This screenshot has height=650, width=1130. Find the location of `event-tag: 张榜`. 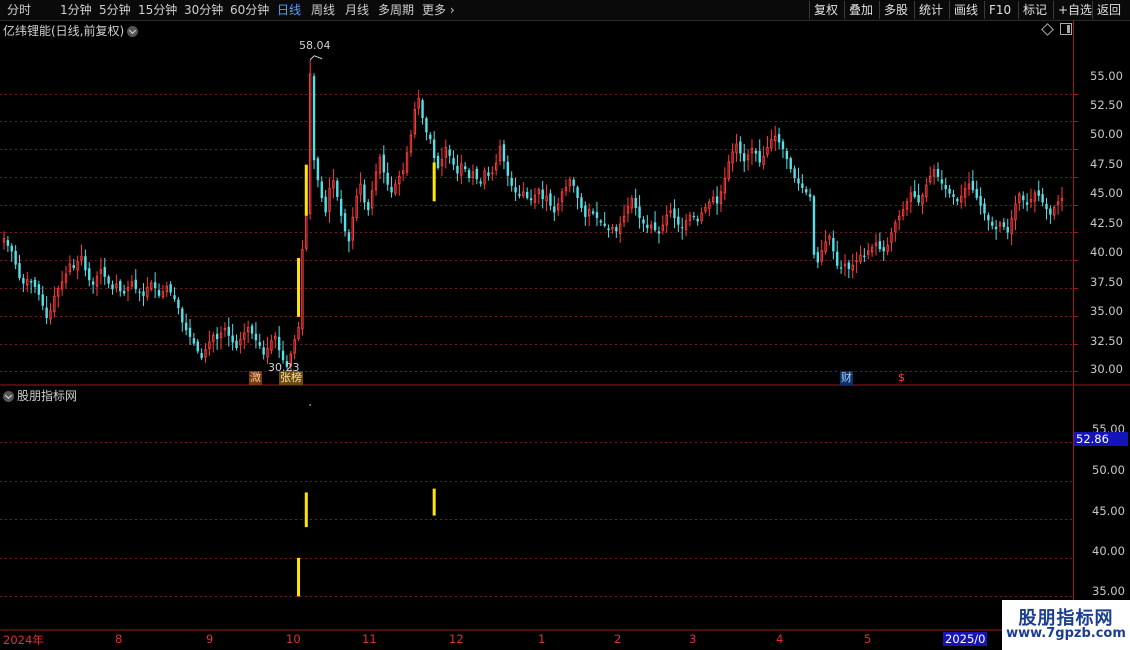

event-tag: 张榜 is located at coordinates (291, 378).